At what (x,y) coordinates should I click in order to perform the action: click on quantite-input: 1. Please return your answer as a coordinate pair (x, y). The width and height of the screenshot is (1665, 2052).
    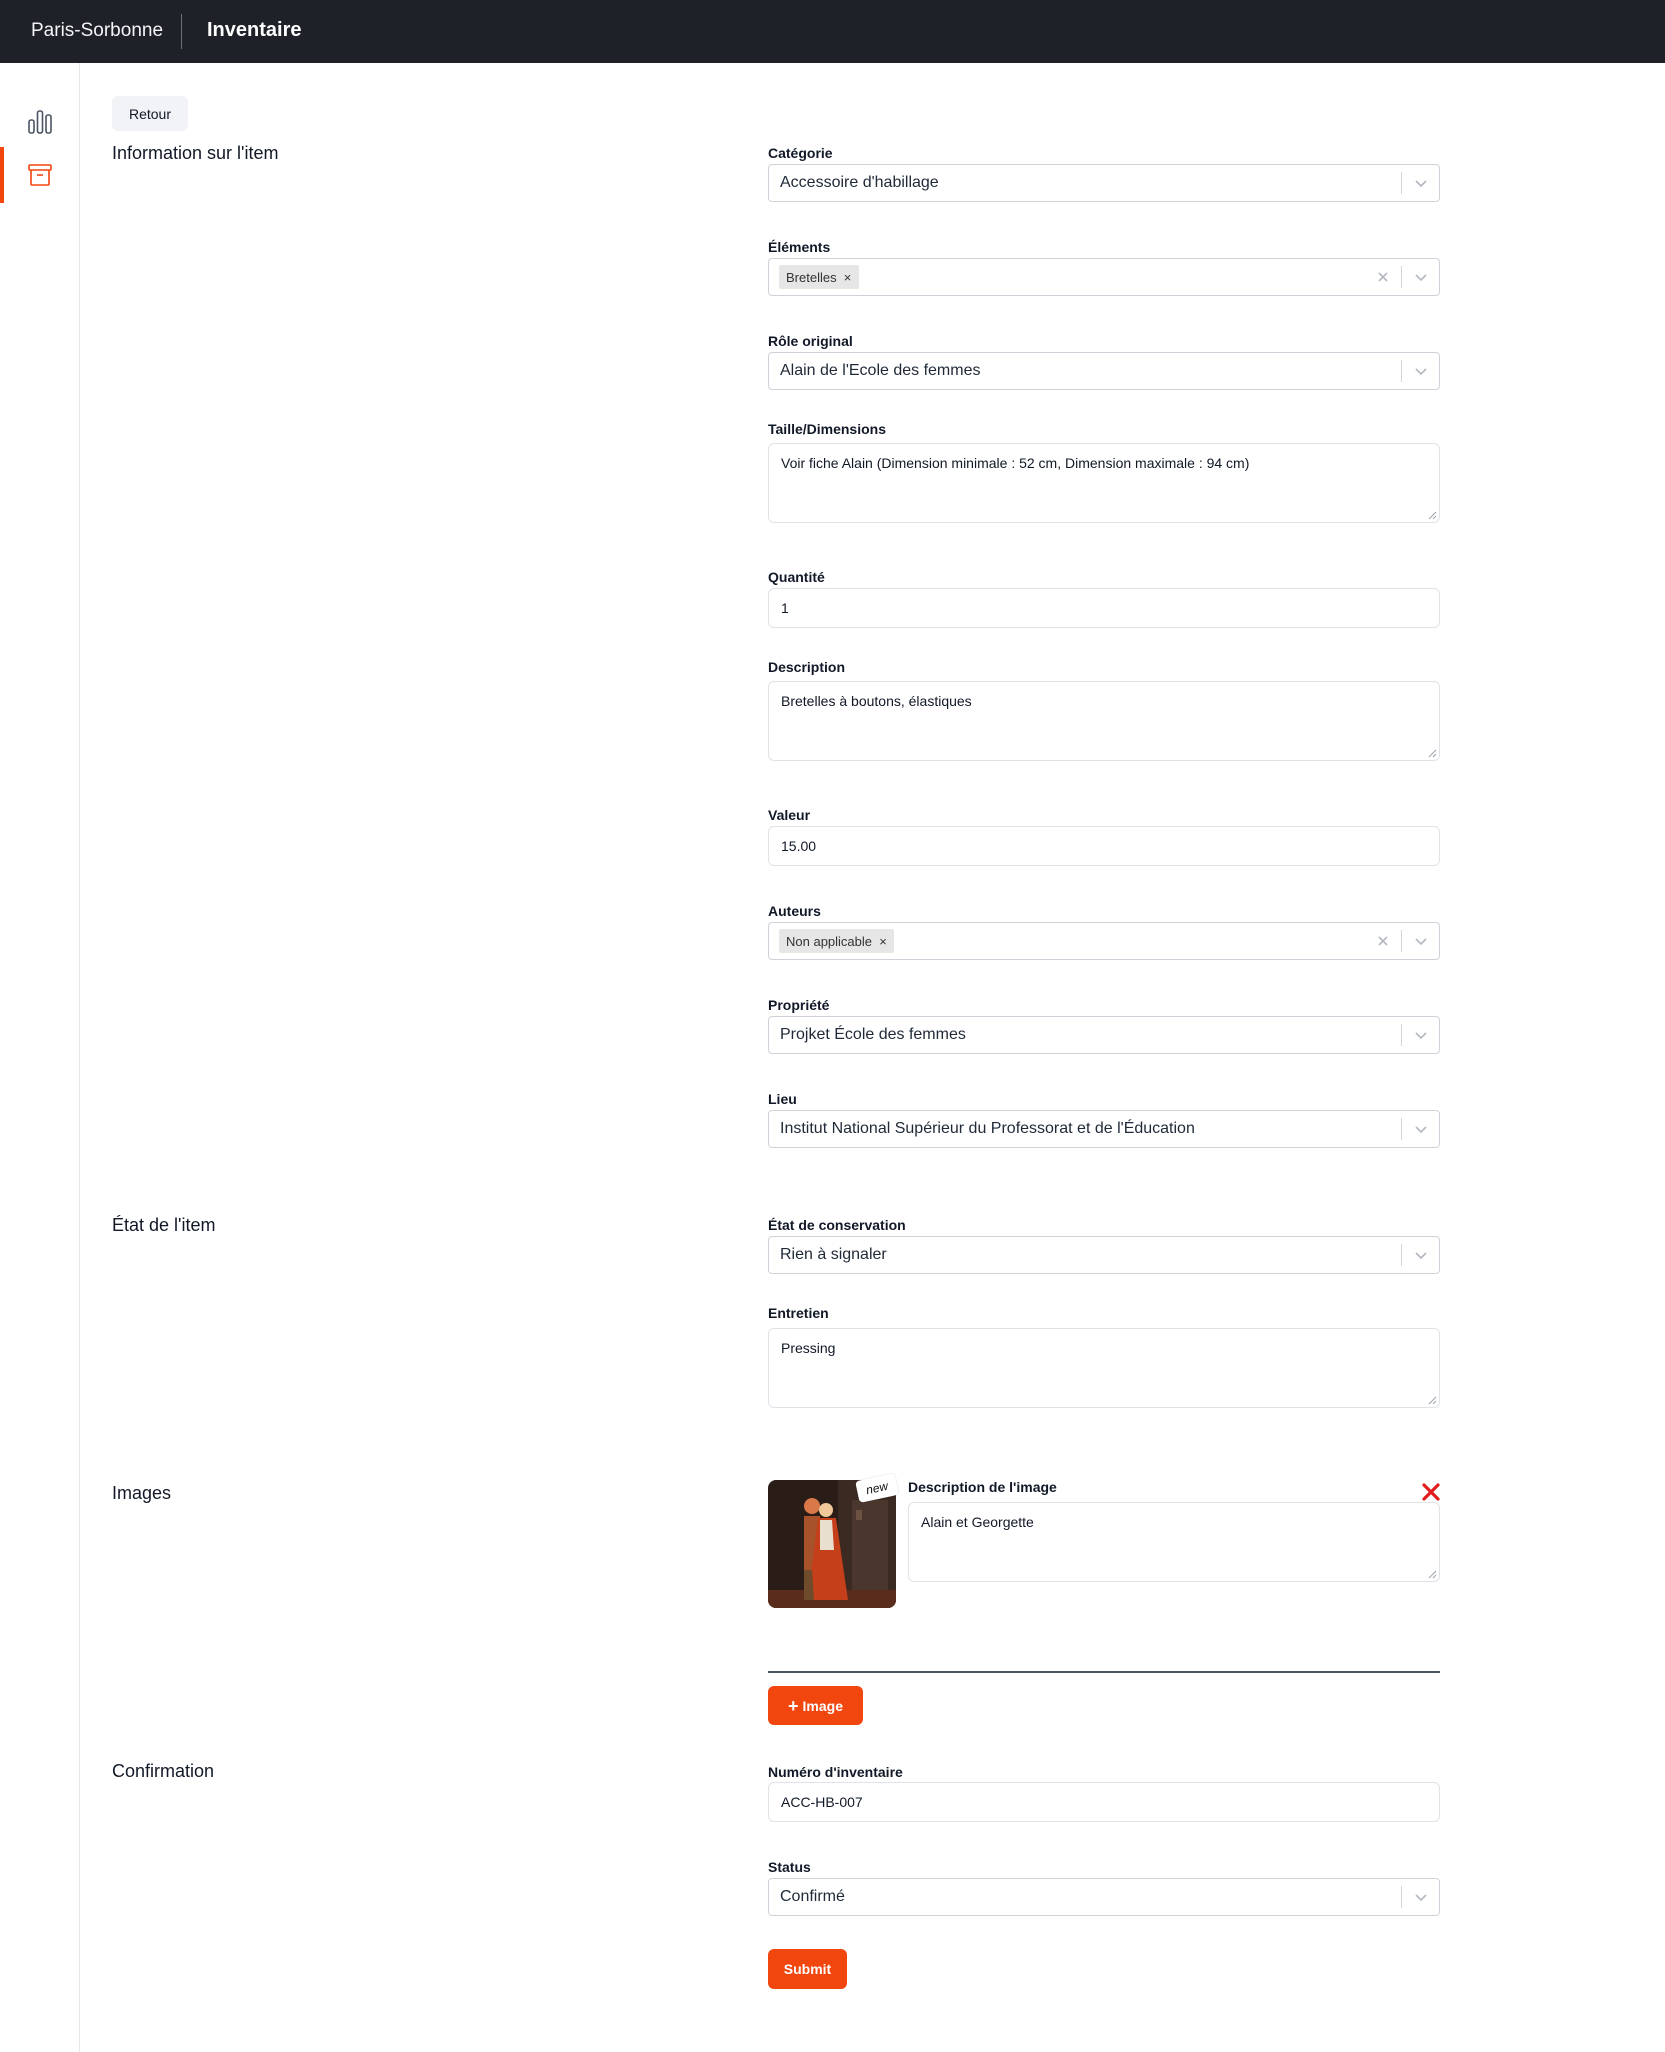
    Looking at the image, I should click on (1104, 608).